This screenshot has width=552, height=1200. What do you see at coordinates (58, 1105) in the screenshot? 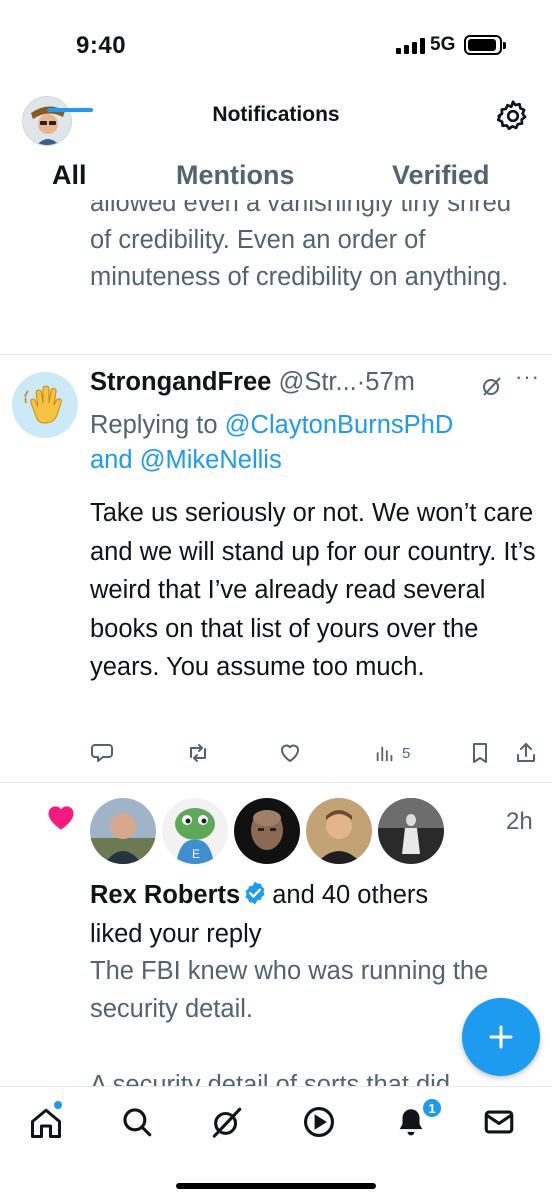
I see `home-notification-dot` at bounding box center [58, 1105].